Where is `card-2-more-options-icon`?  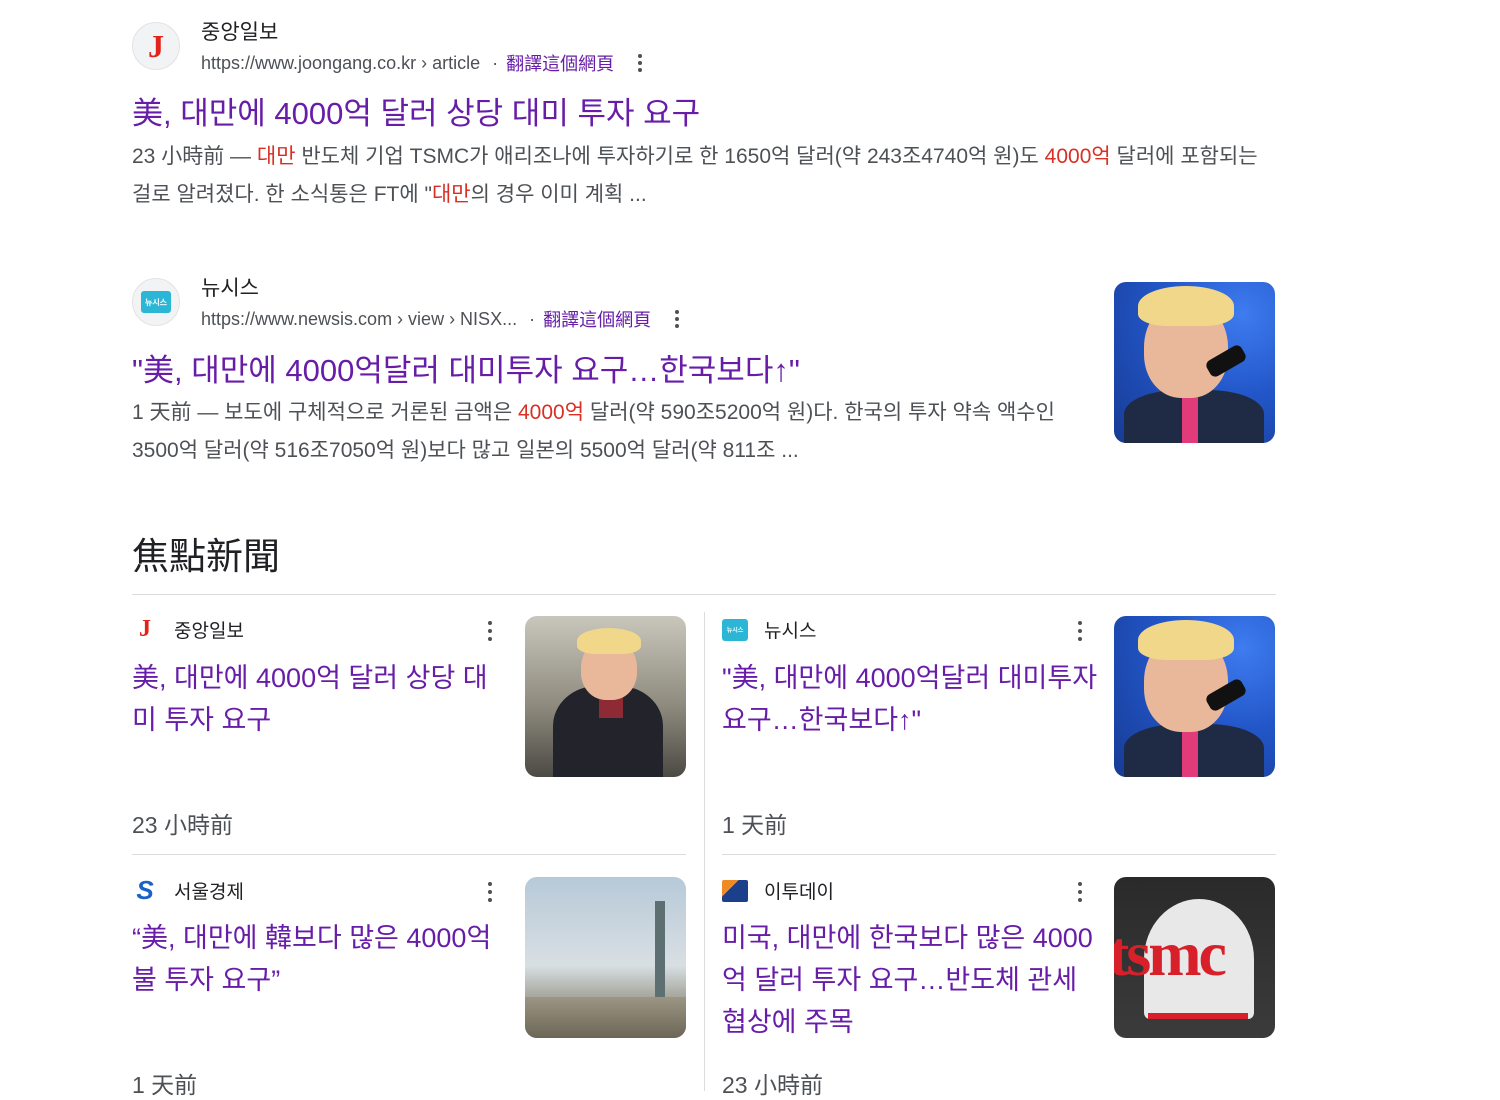
card-2-more-options-icon is located at coordinates (1080, 631).